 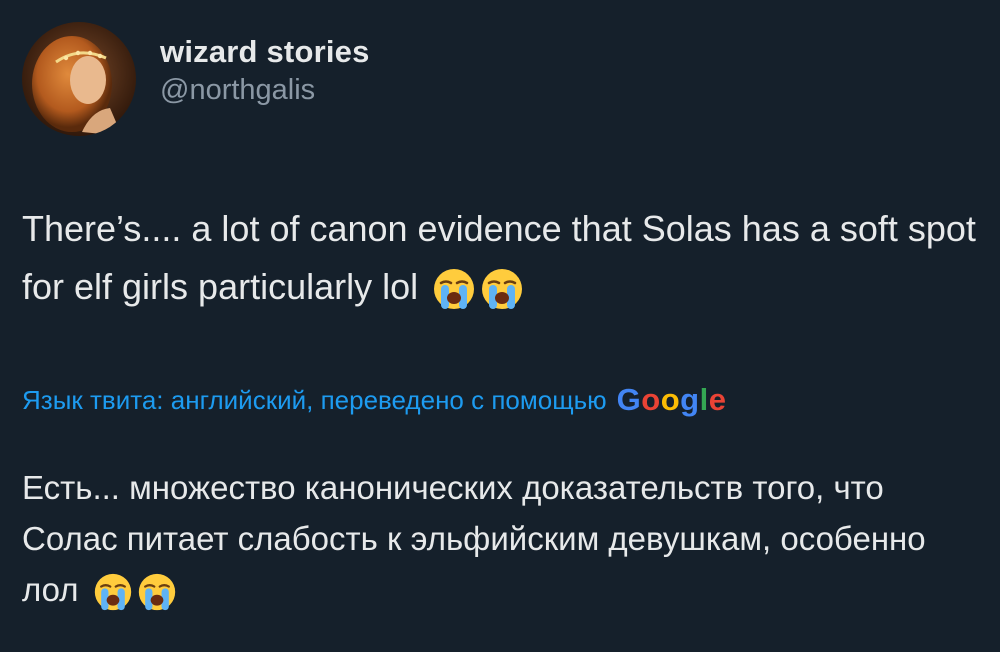 What do you see at coordinates (717, 399) in the screenshot?
I see `google-logo-letter: e` at bounding box center [717, 399].